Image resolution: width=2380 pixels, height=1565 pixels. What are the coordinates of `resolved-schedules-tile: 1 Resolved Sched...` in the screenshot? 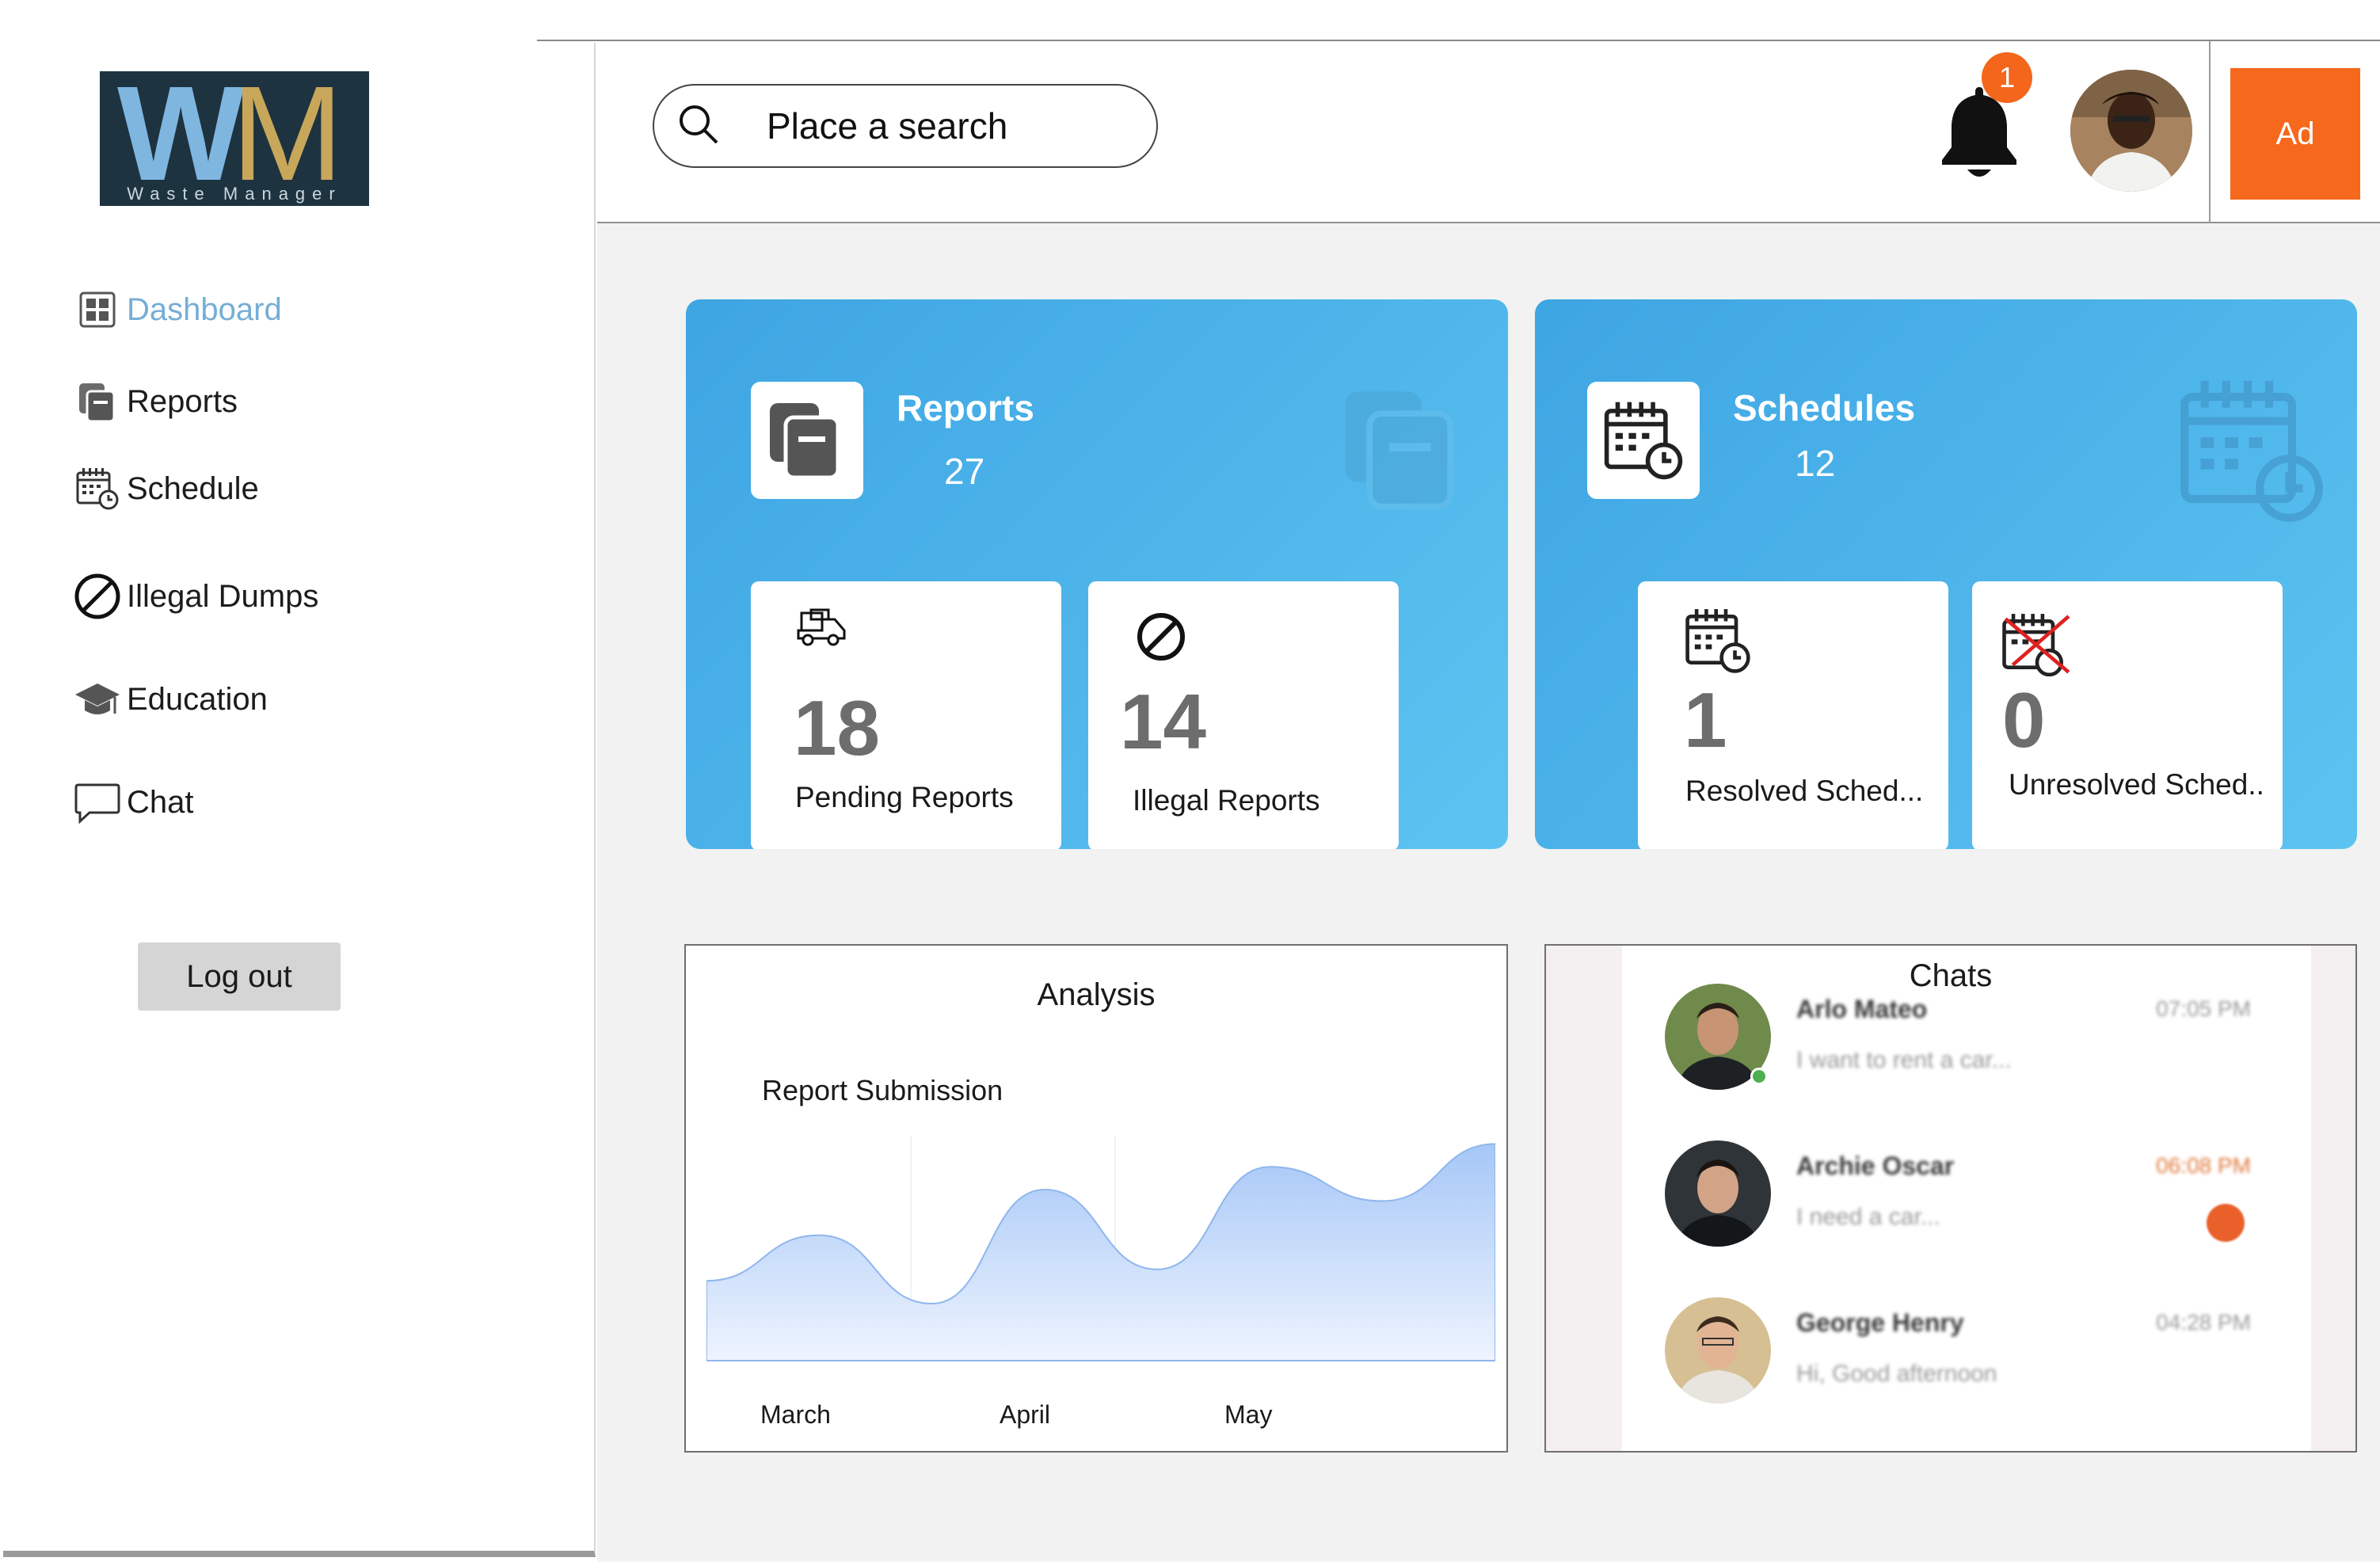 It's located at (1793, 715).